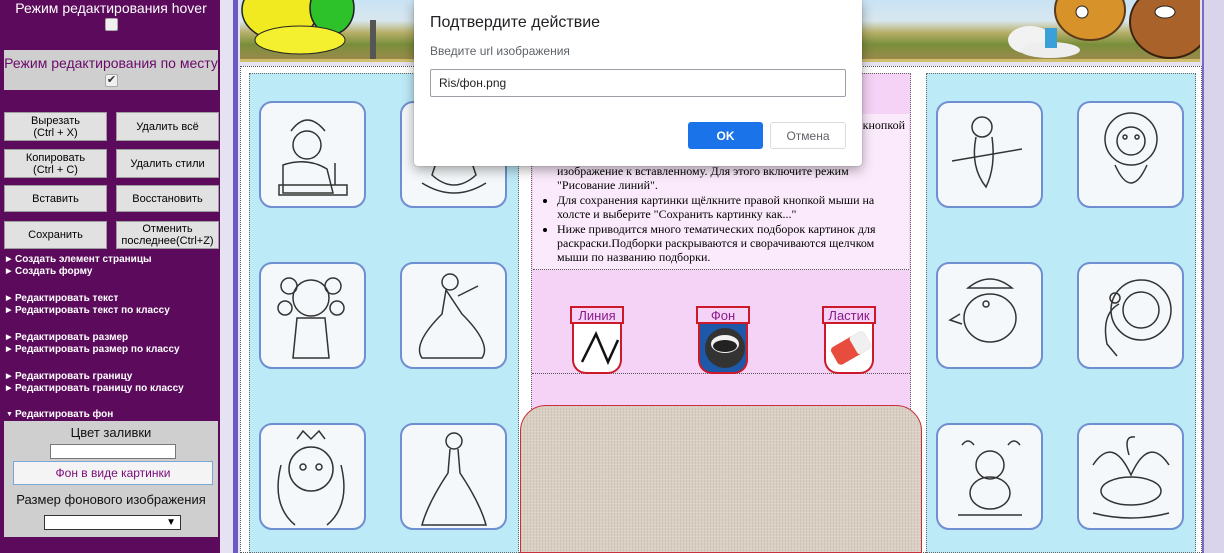  I want to click on restore-button: Восстановить, so click(167, 198).